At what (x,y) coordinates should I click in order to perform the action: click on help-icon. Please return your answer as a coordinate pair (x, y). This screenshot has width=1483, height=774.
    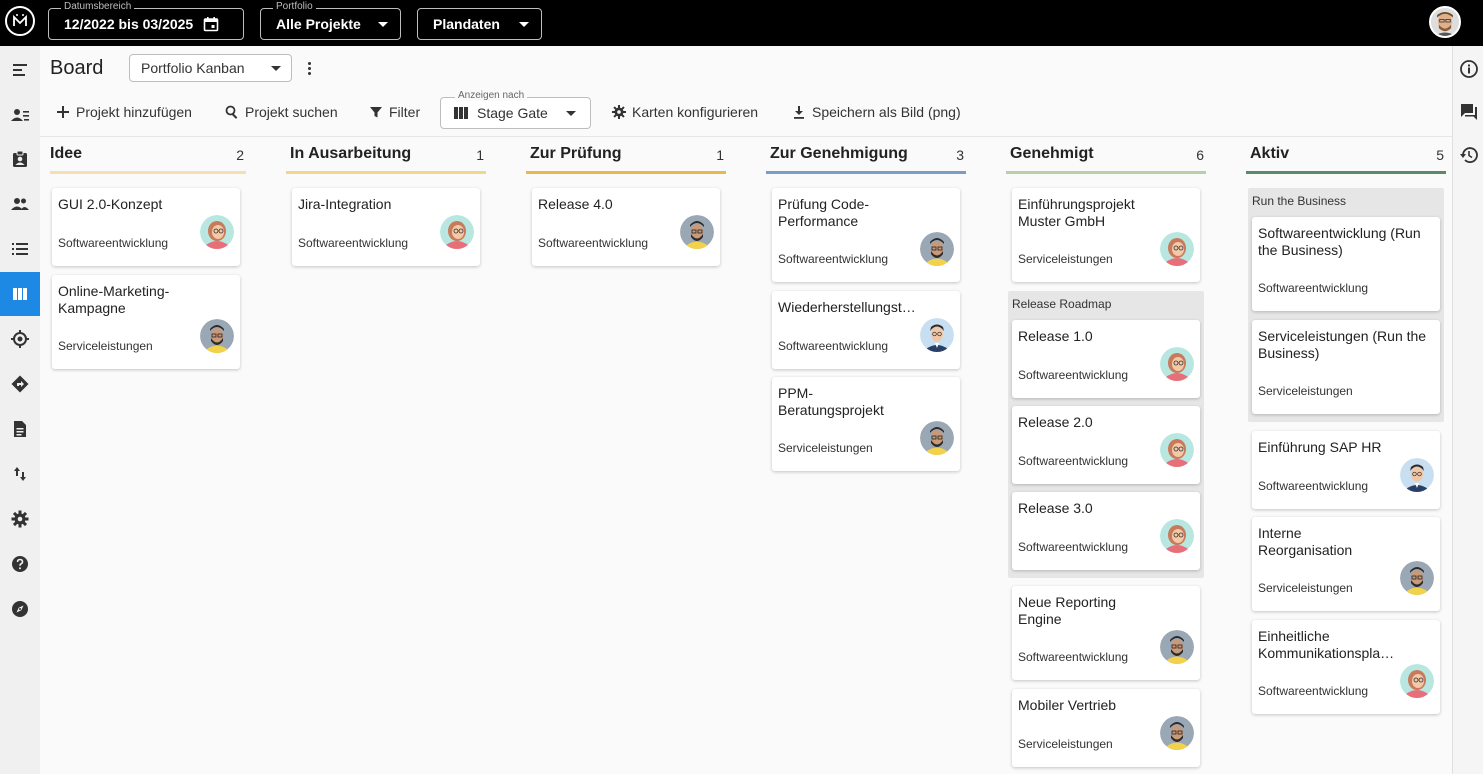
    Looking at the image, I should click on (20, 564).